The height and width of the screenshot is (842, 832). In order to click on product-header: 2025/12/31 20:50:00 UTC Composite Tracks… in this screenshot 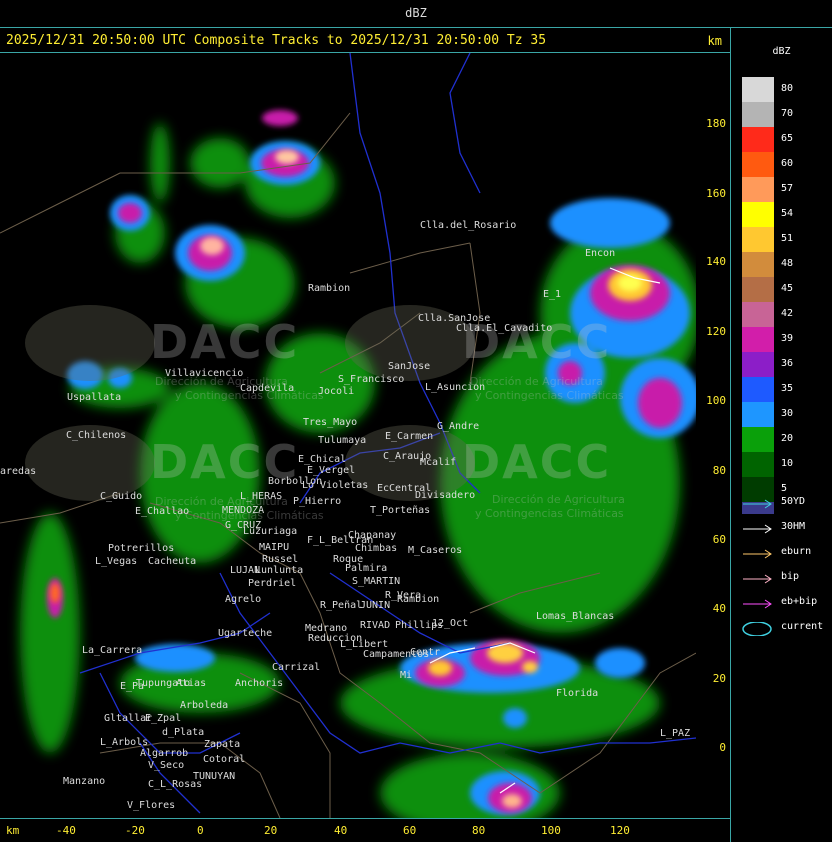, I will do `click(365, 41)`.